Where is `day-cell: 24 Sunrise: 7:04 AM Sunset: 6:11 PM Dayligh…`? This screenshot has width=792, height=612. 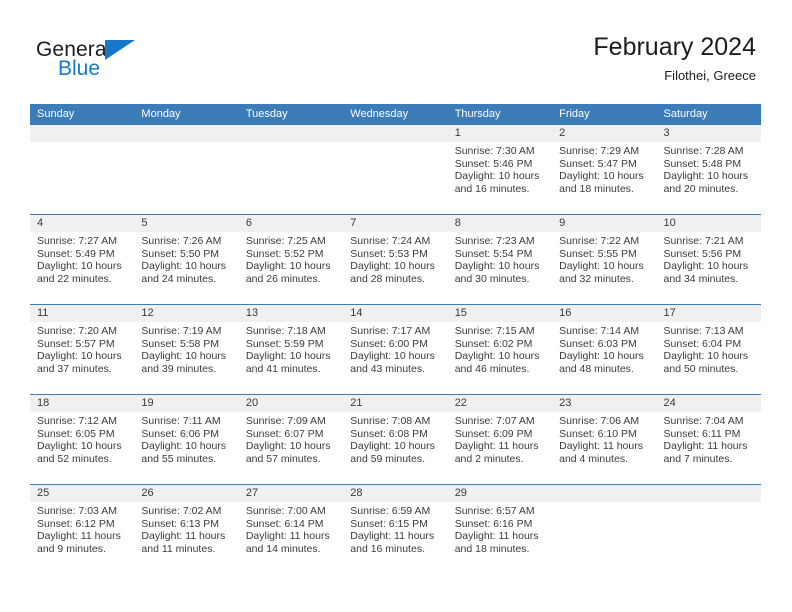
day-cell: 24 Sunrise: 7:04 AM Sunset: 6:11 PM Dayligh… is located at coordinates (708, 439).